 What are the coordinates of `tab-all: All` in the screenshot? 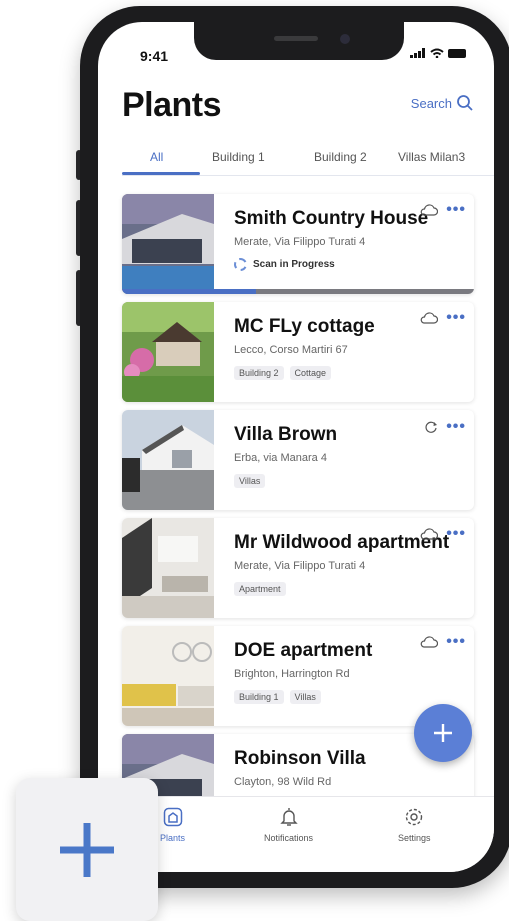 It's located at (156, 157).